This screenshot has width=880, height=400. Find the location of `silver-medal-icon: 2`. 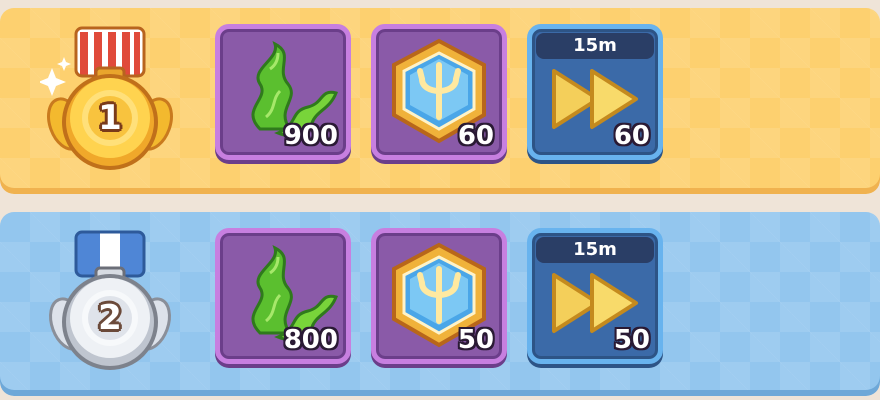

silver-medal-icon: 2 is located at coordinates (110, 301).